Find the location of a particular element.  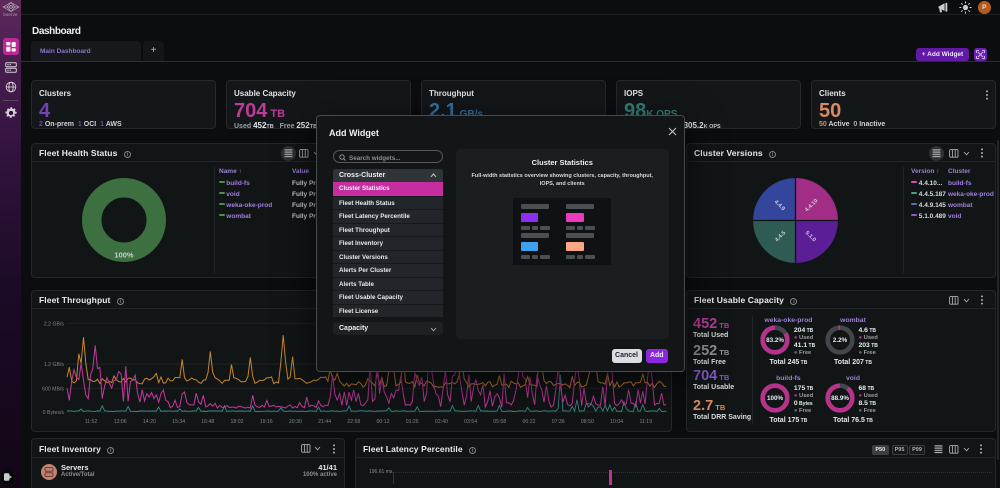

svg-text: 13:06 is located at coordinates (120, 422).